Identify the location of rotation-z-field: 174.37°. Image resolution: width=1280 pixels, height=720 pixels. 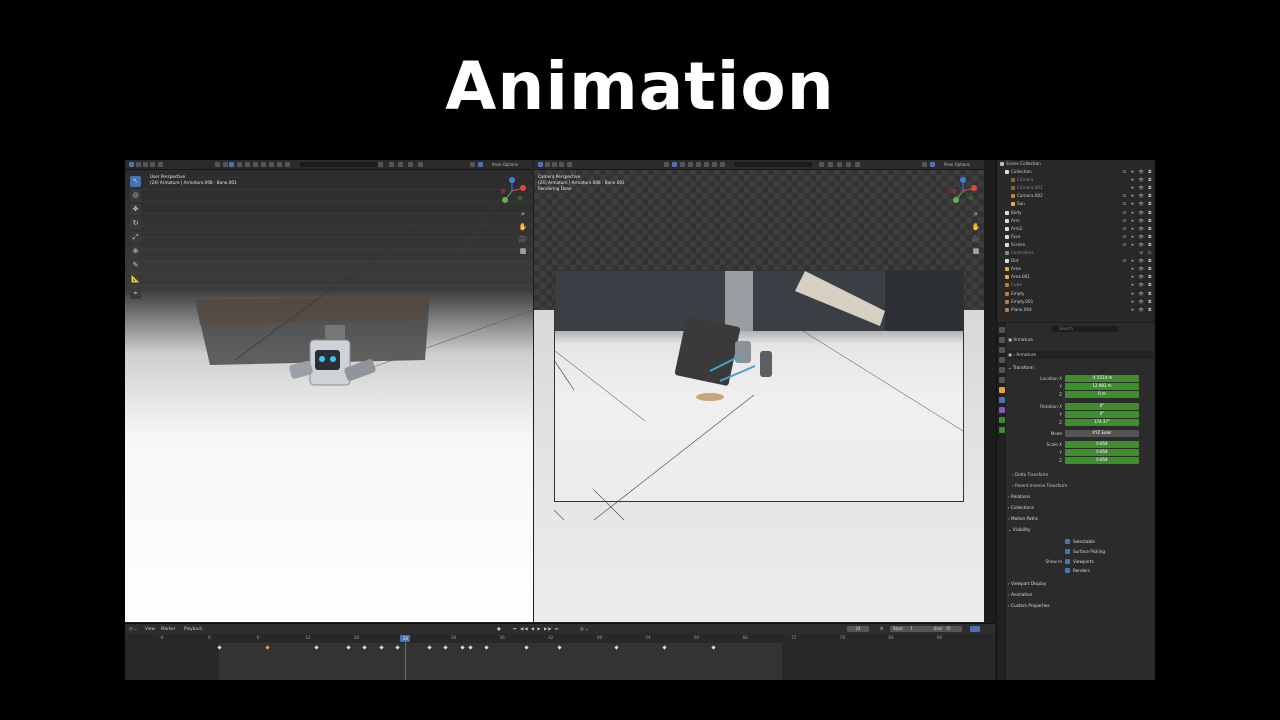
(1102, 422).